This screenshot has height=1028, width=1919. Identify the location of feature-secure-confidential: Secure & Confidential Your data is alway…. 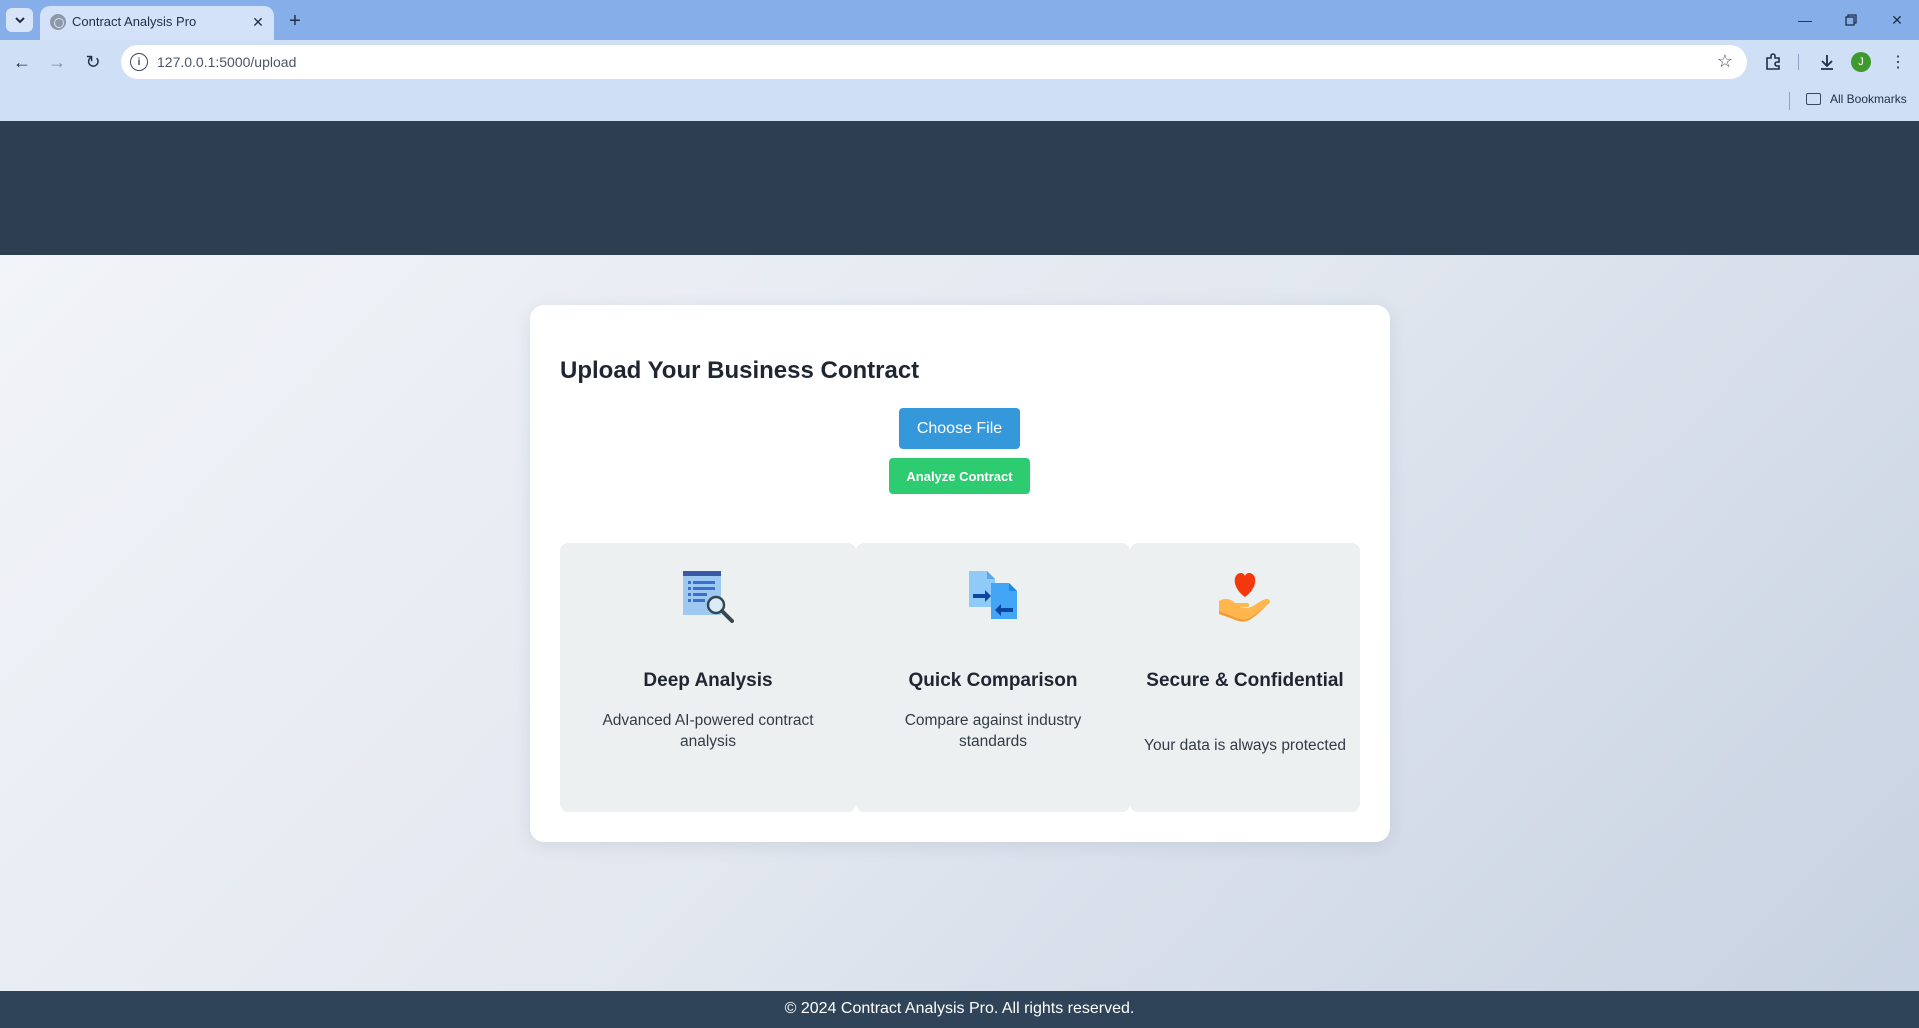
(1245, 677).